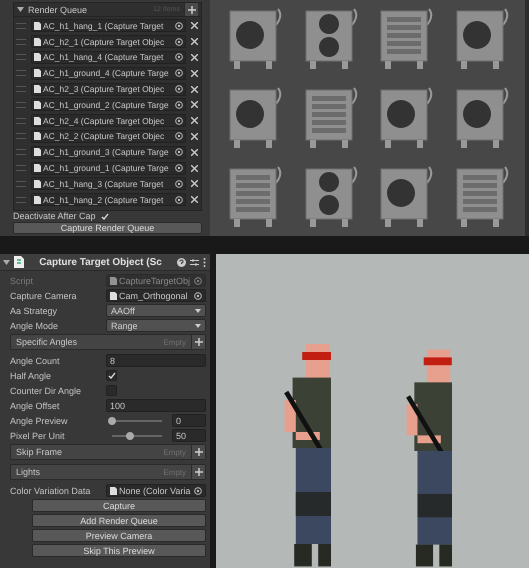 Image resolution: width=529 pixels, height=568 pixels. What do you see at coordinates (44, 295) in the screenshot?
I see `field-label: Capture Camera` at bounding box center [44, 295].